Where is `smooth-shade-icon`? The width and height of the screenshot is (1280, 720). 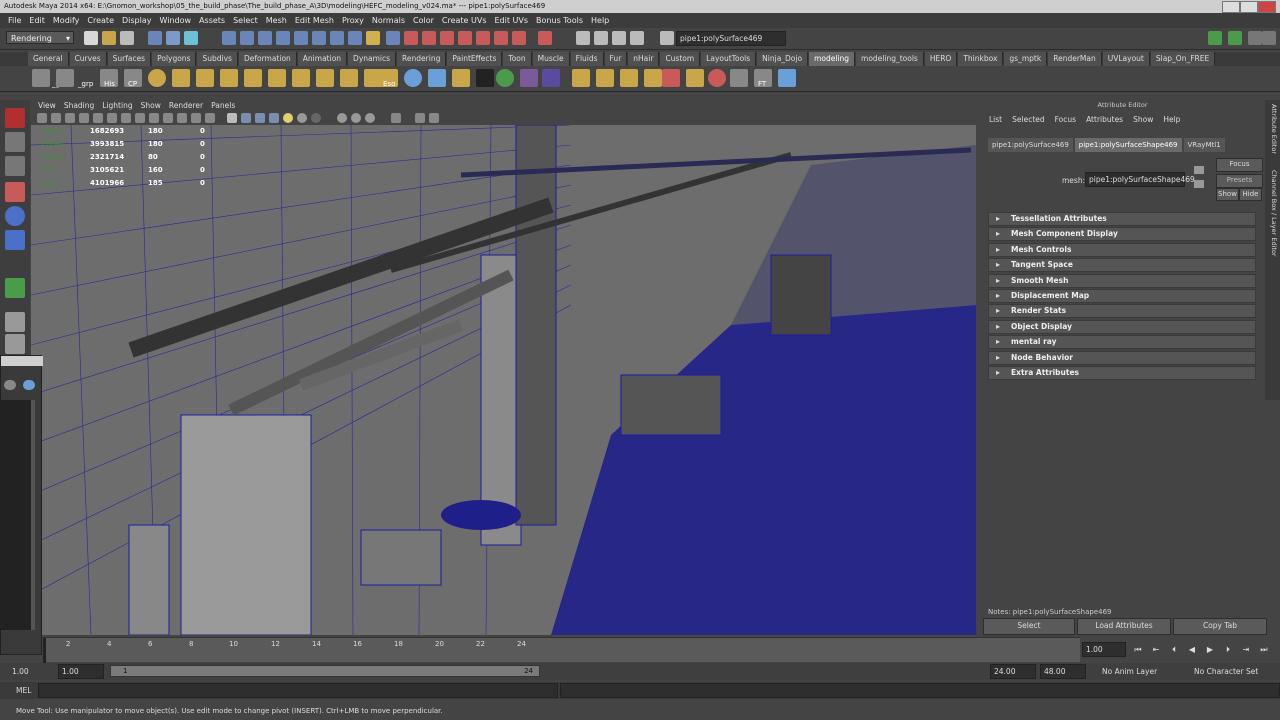 smooth-shade-icon is located at coordinates (246, 118).